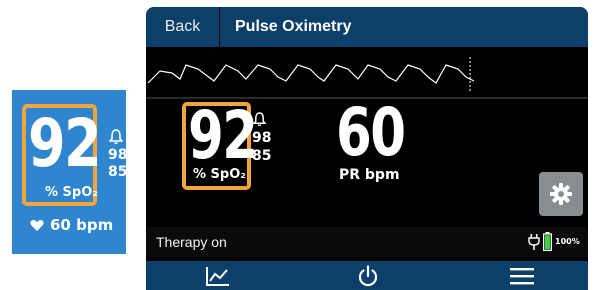 This screenshot has width=604, height=290. I want to click on tile-spo2-low-limit: 85, so click(118, 172).